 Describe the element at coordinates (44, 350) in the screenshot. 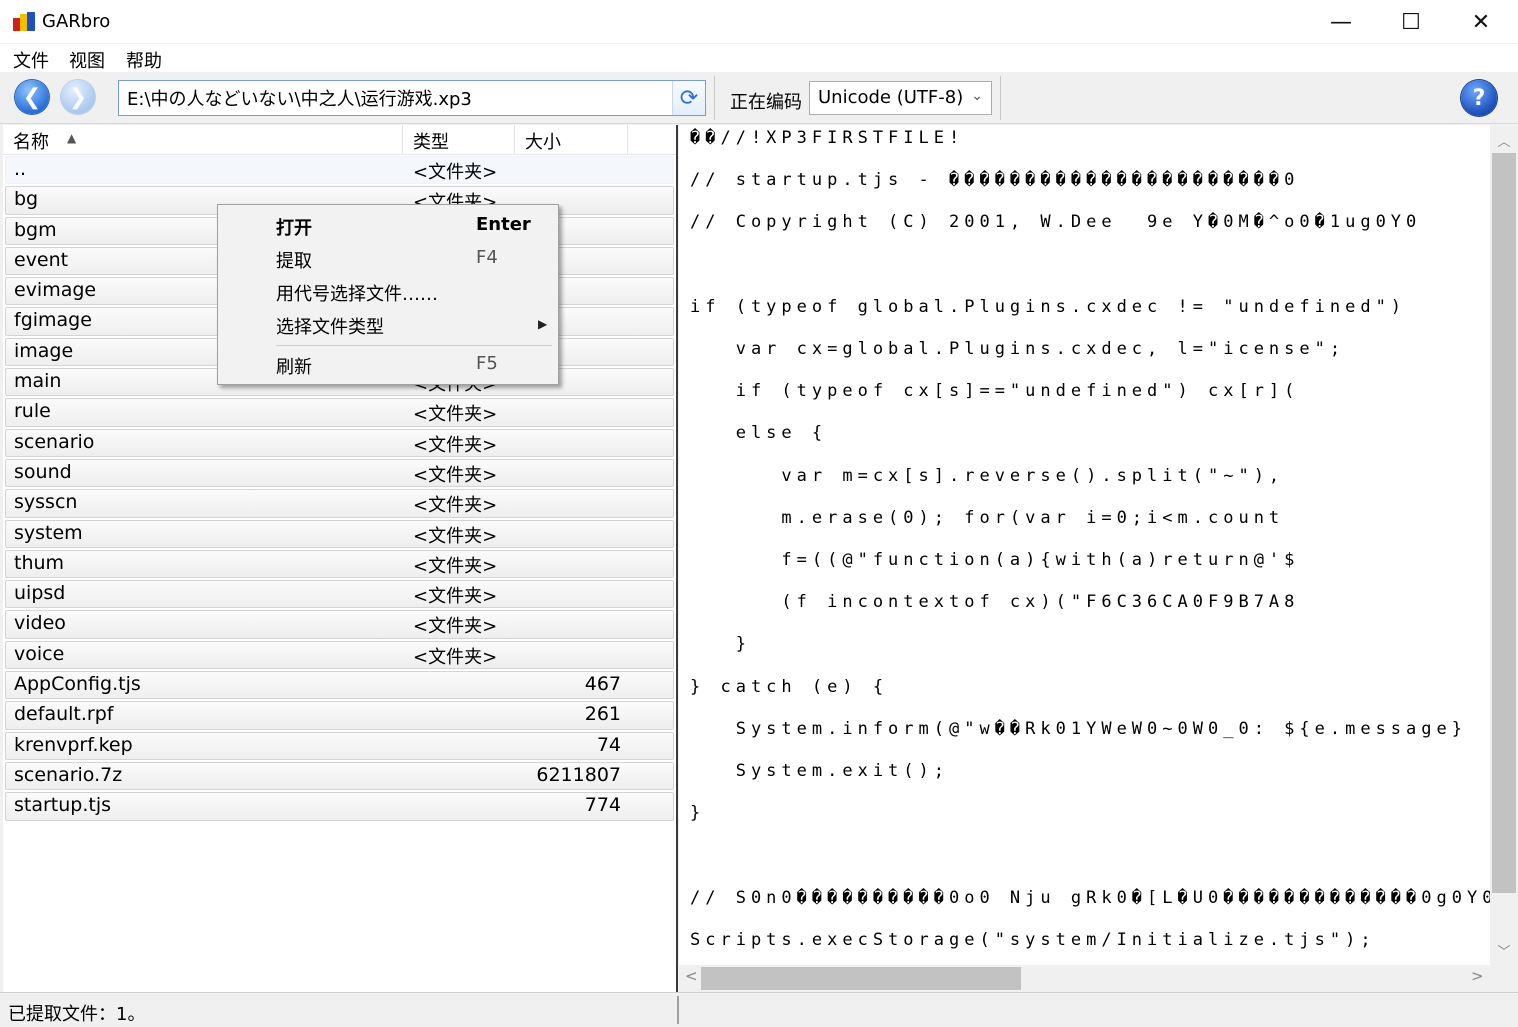

I see `file-name: image` at that location.